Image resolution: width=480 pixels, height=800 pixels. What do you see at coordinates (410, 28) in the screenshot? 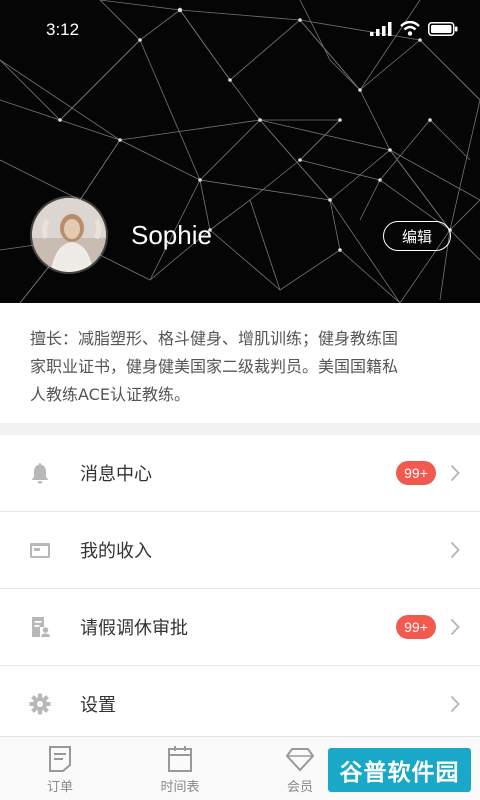
I see `wifi-icon` at bounding box center [410, 28].